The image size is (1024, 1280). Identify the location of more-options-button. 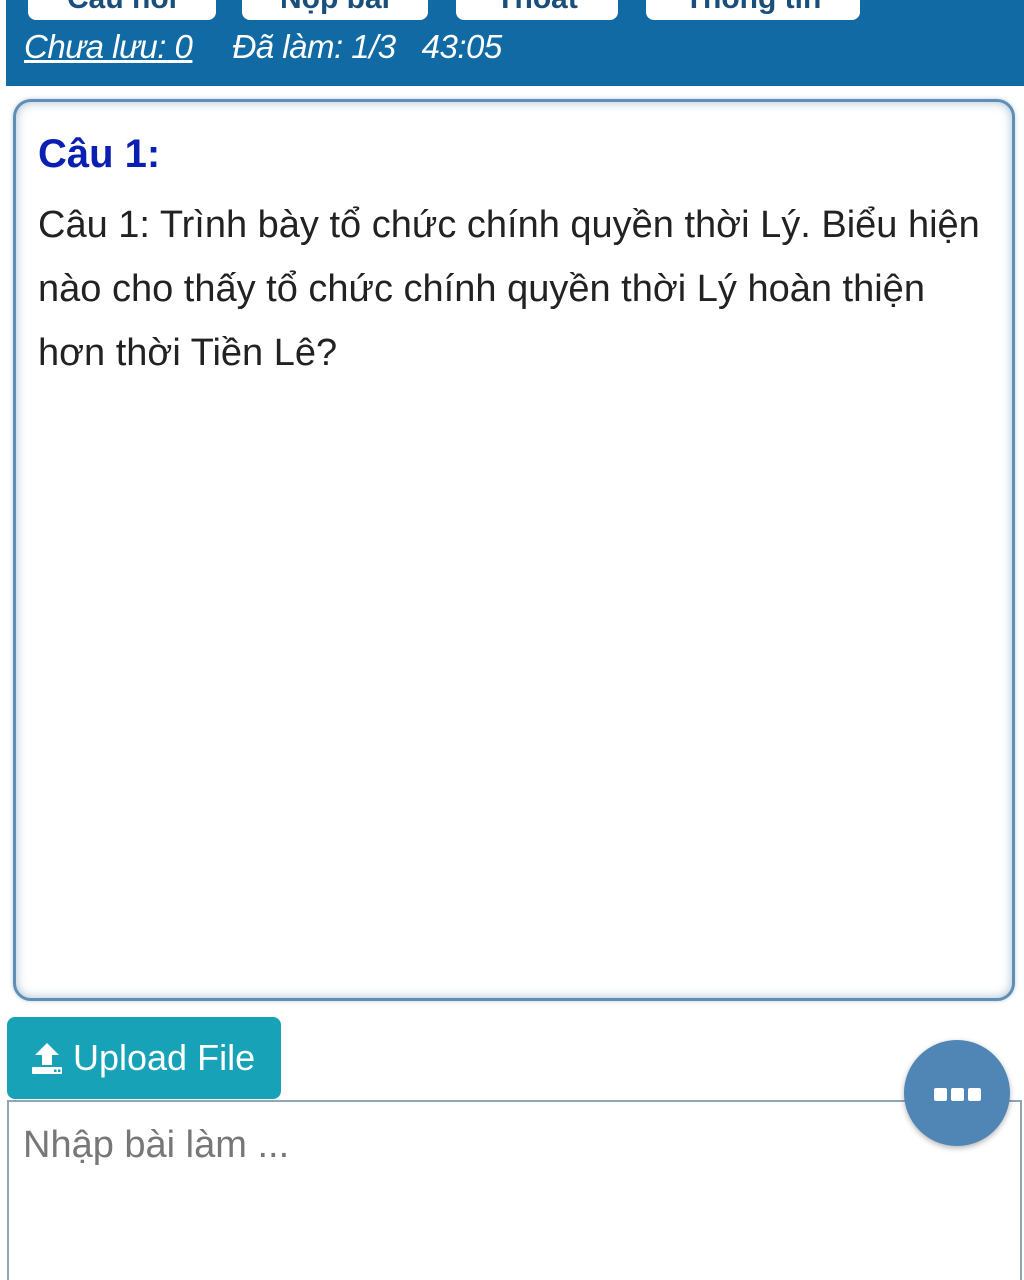
(957, 1093).